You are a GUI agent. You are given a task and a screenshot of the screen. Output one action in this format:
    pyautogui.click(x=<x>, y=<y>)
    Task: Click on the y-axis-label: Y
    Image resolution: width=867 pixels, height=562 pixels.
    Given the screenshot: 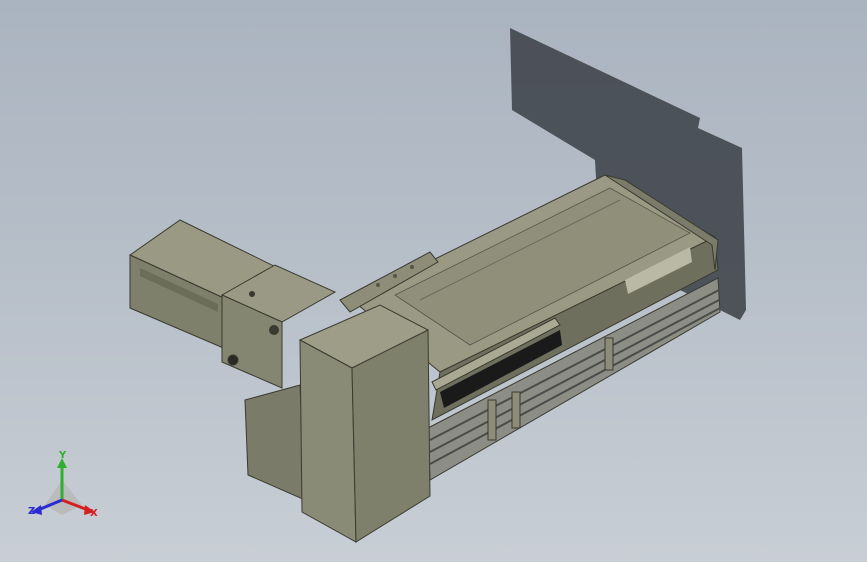 What is the action you would take?
    pyautogui.click(x=62, y=455)
    